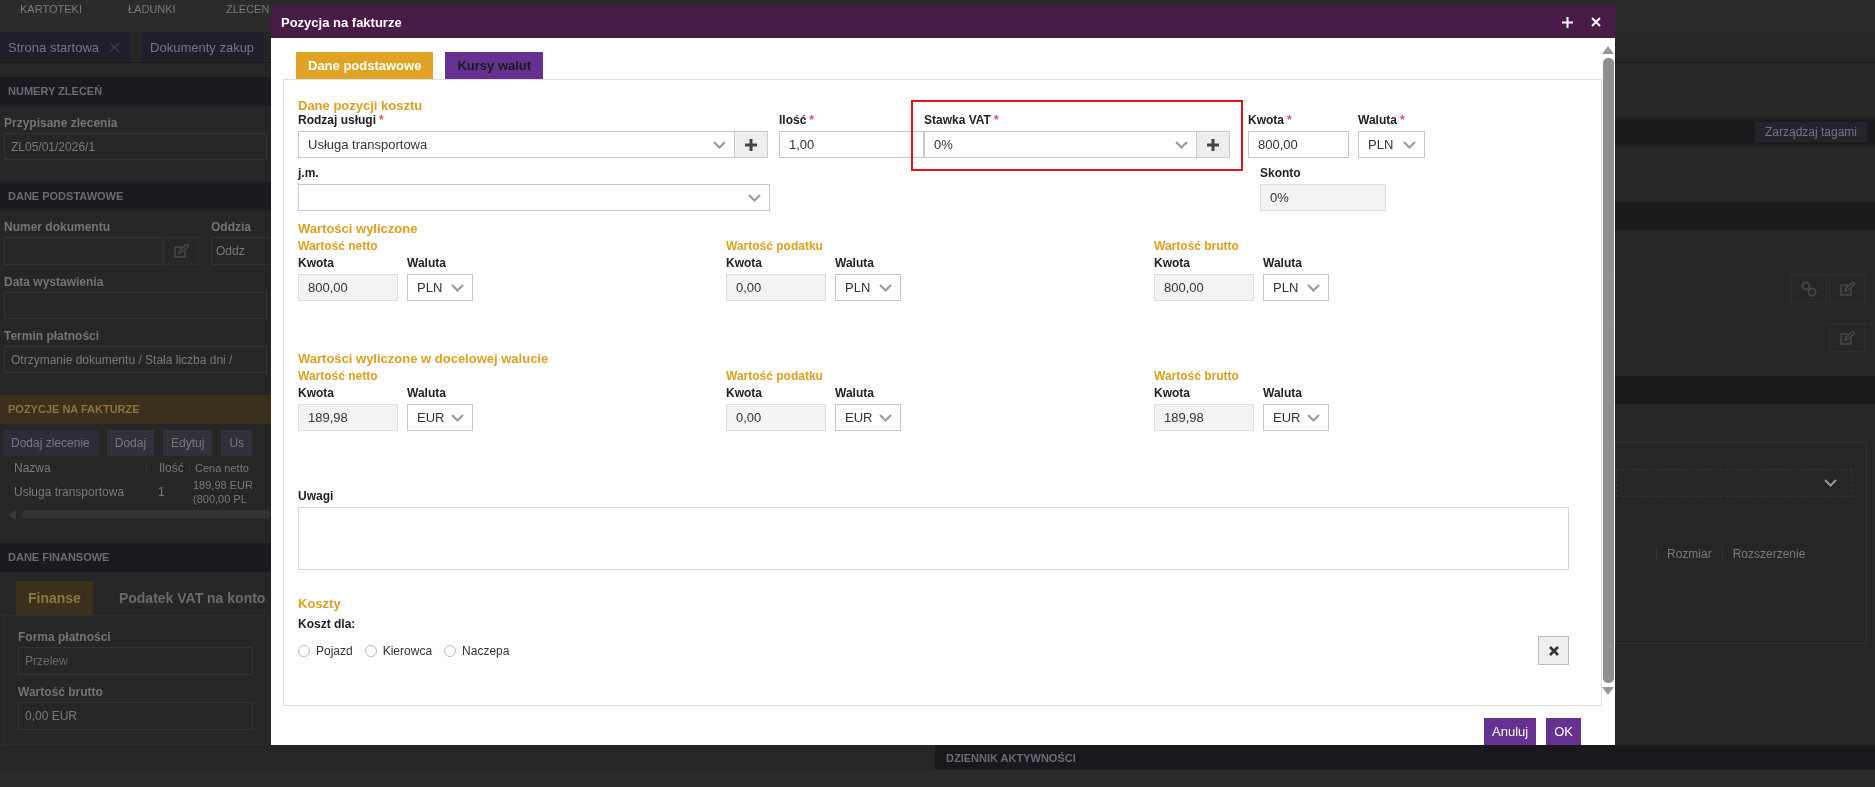 This screenshot has width=1875, height=787. What do you see at coordinates (1567, 22) in the screenshot?
I see `maximize-icon` at bounding box center [1567, 22].